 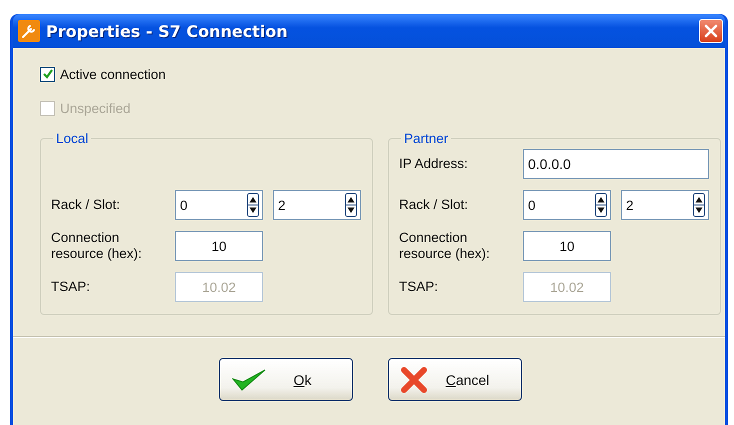 I want to click on close-button, so click(x=711, y=31).